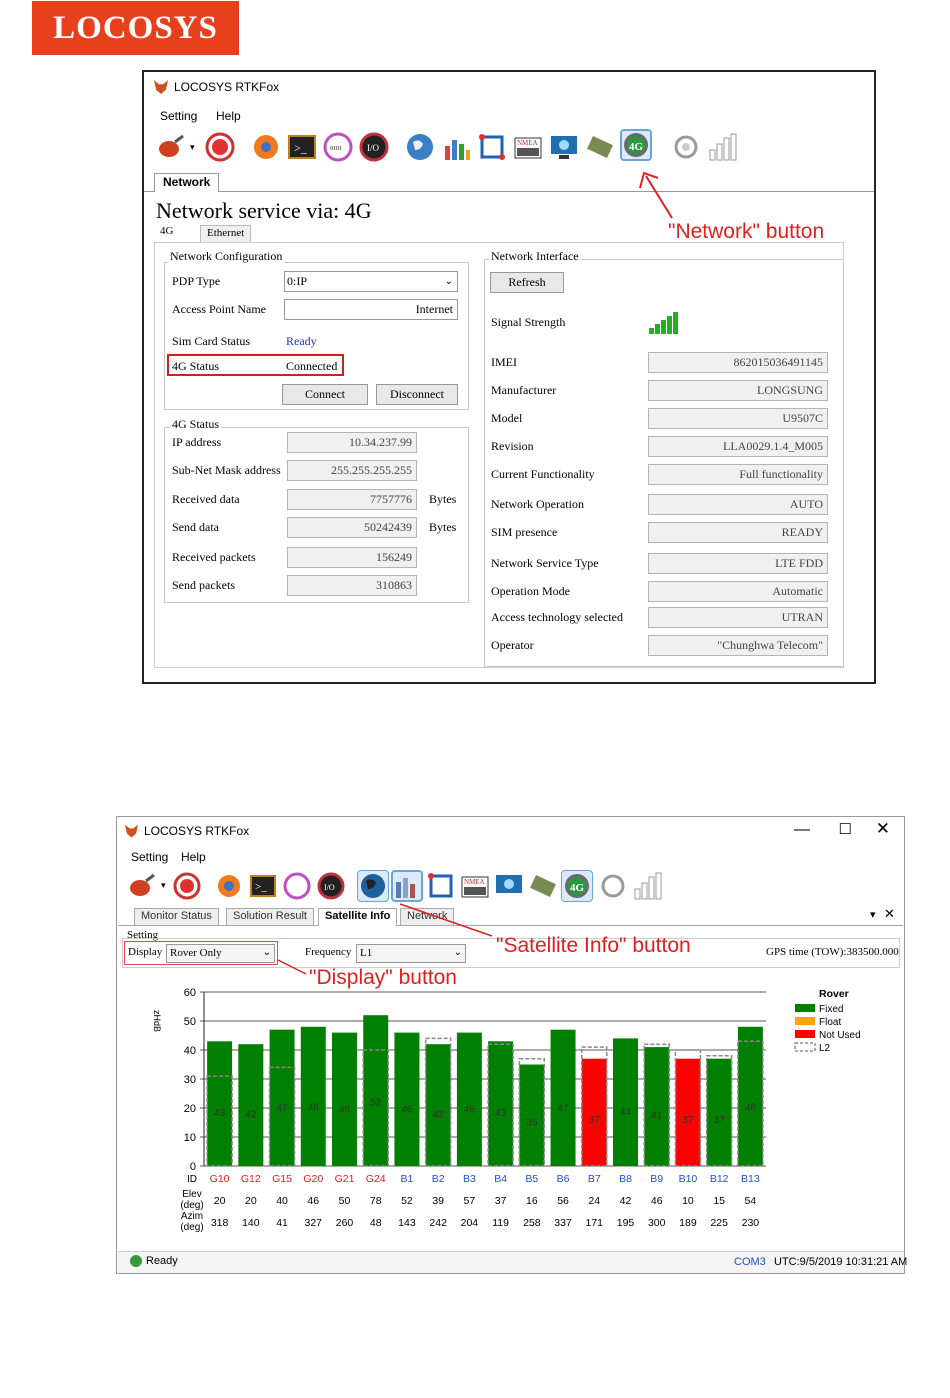  I want to click on bar-chart-icon, so click(456, 147).